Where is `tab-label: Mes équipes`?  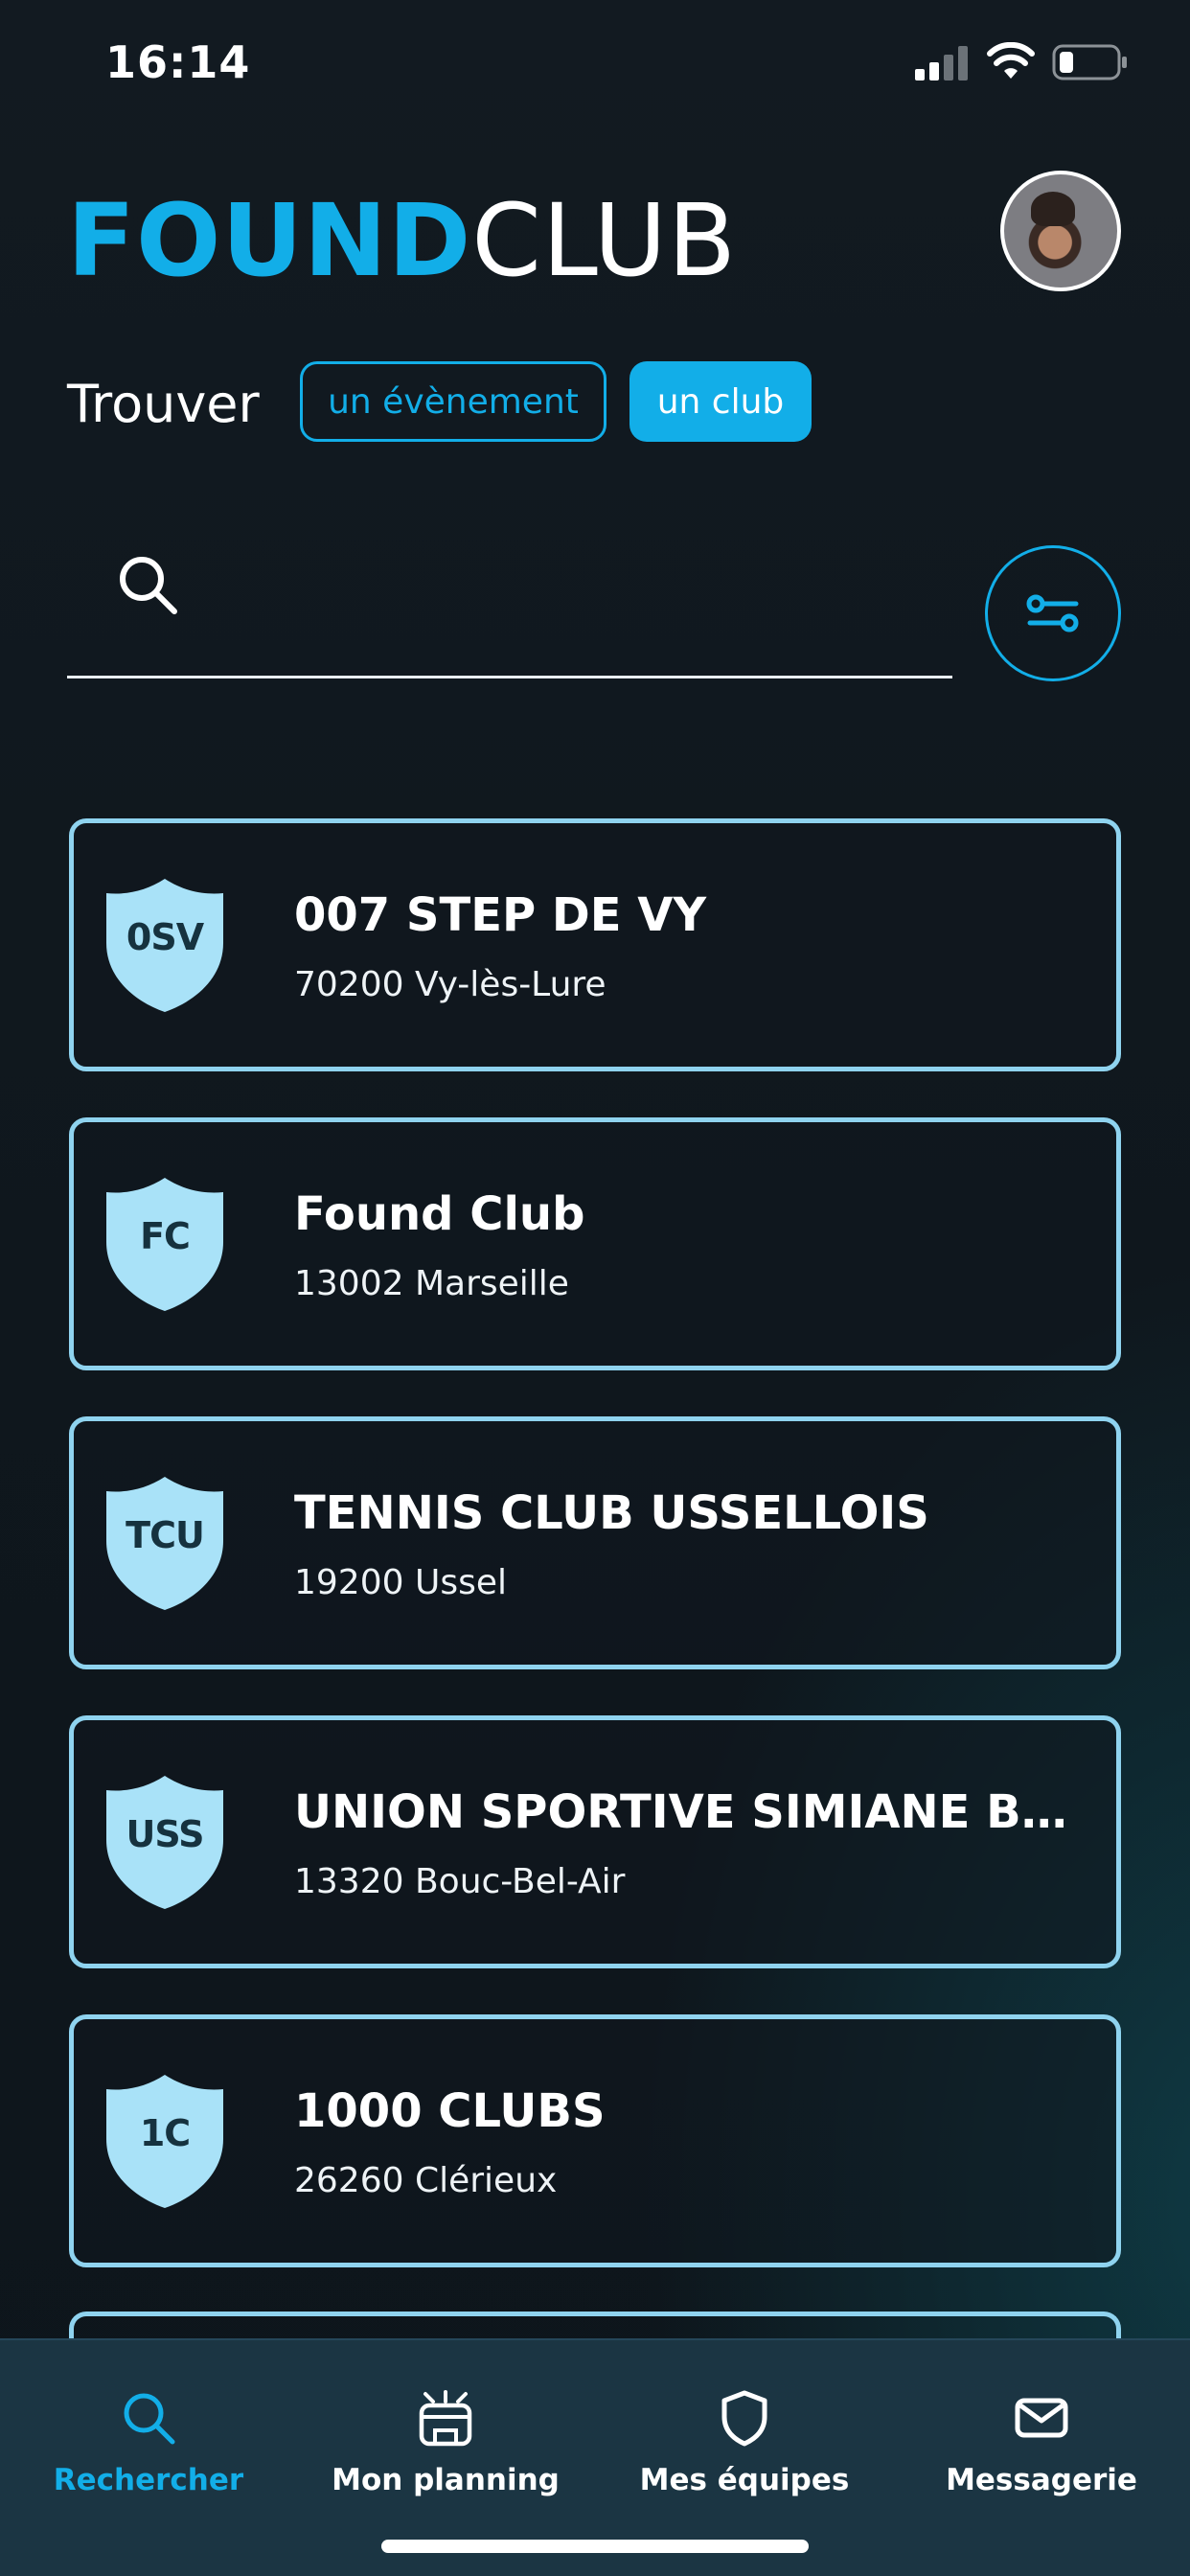
tab-label: Mes équipes is located at coordinates (745, 2480).